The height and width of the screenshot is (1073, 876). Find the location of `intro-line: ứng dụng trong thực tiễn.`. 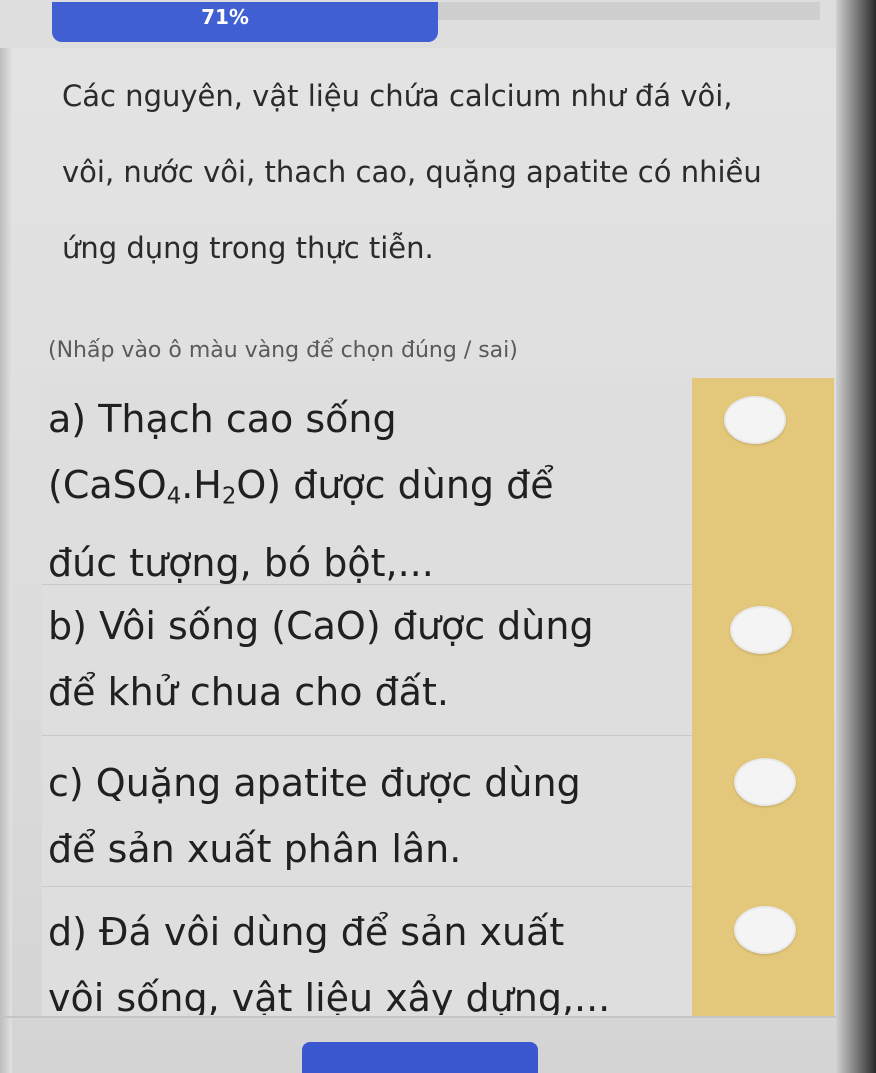

intro-line: ứng dụng trong thực tiễn. is located at coordinates (248, 248).